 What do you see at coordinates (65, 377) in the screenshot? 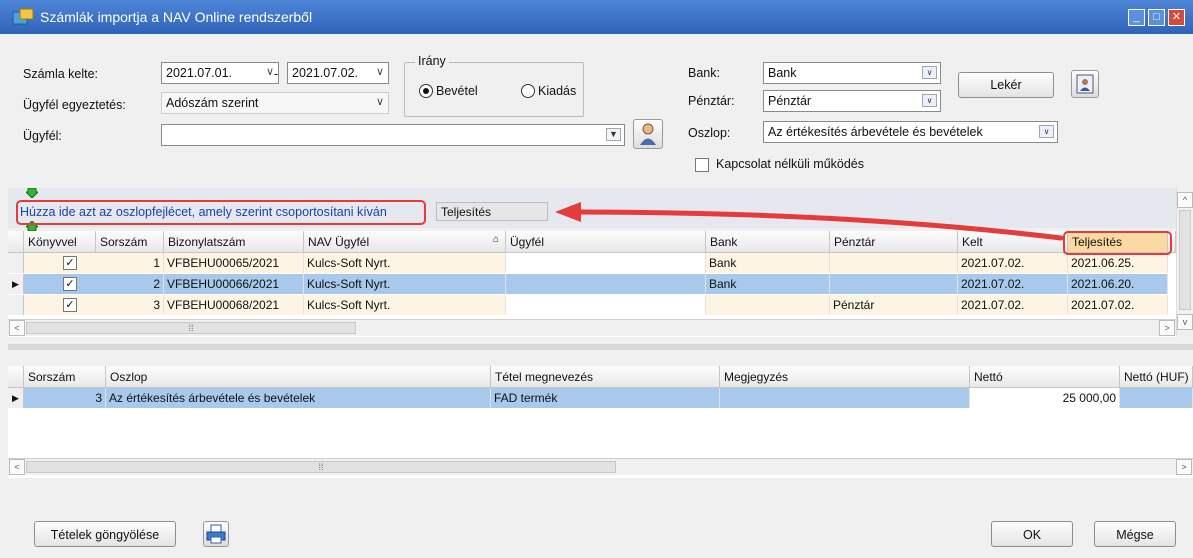
I see `col-header-item-number: Sorszám` at bounding box center [65, 377].